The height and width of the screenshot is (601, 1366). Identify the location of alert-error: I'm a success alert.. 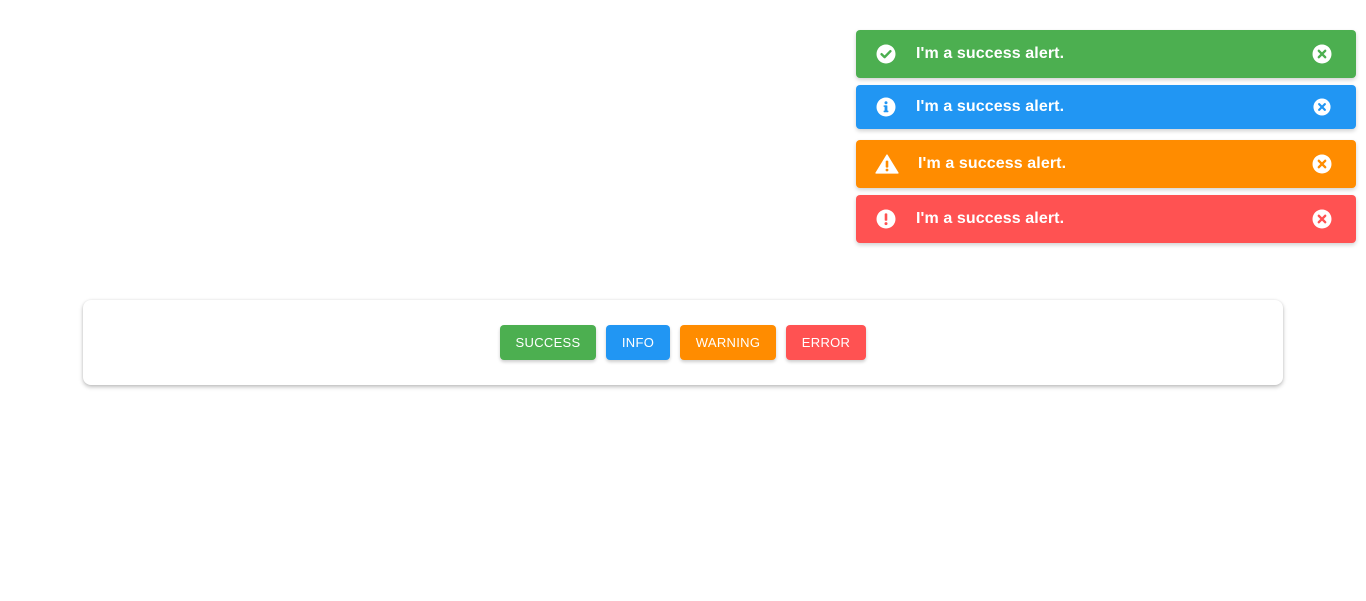
(1106, 219).